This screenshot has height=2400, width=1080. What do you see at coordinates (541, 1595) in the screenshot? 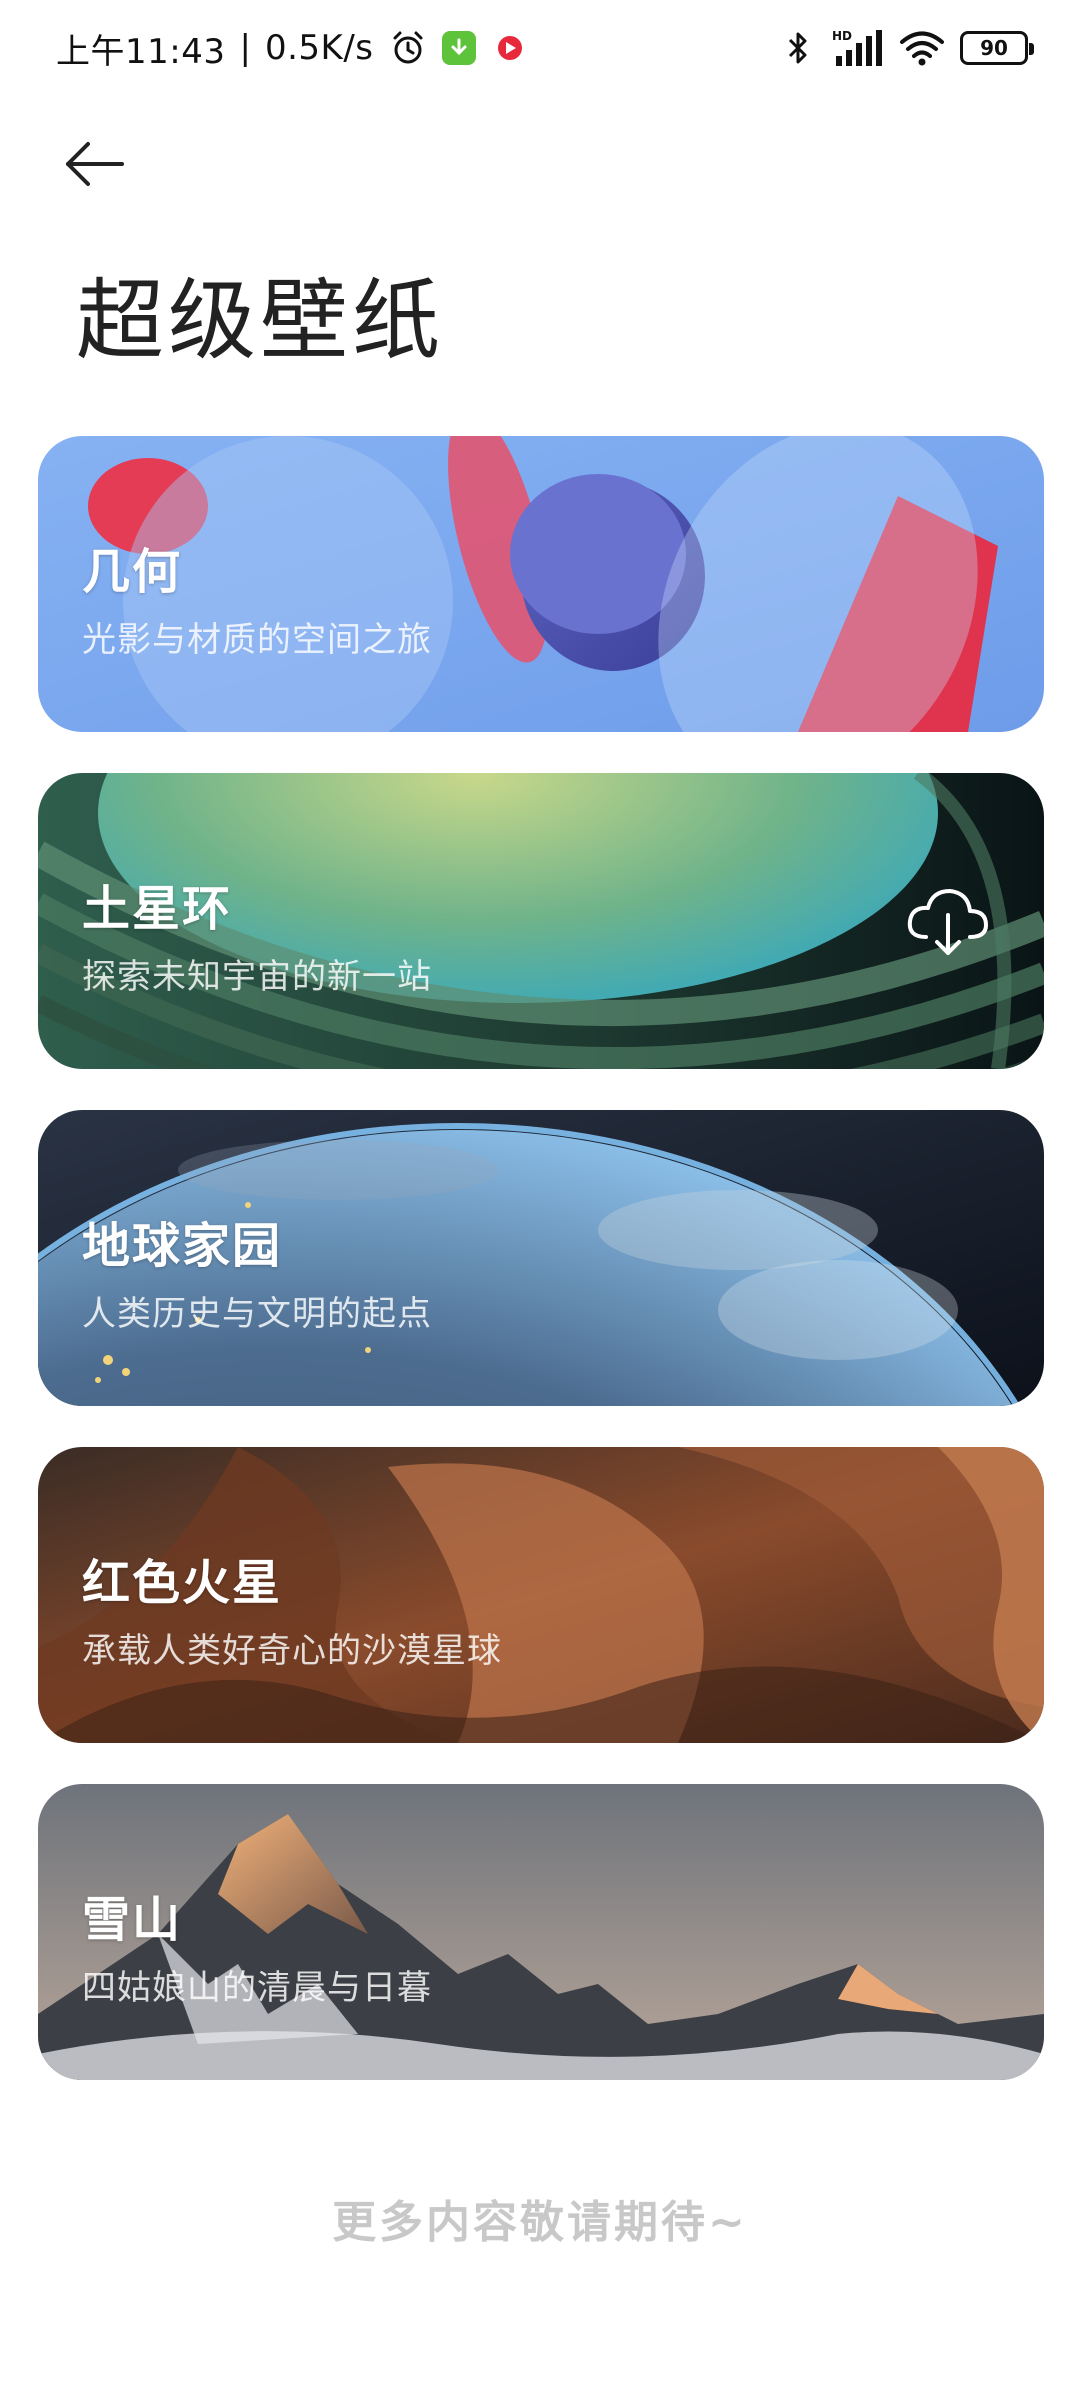
I see `wallpaper-card-mars: 红色火星 承载人类好奇心的沙漠星球` at bounding box center [541, 1595].